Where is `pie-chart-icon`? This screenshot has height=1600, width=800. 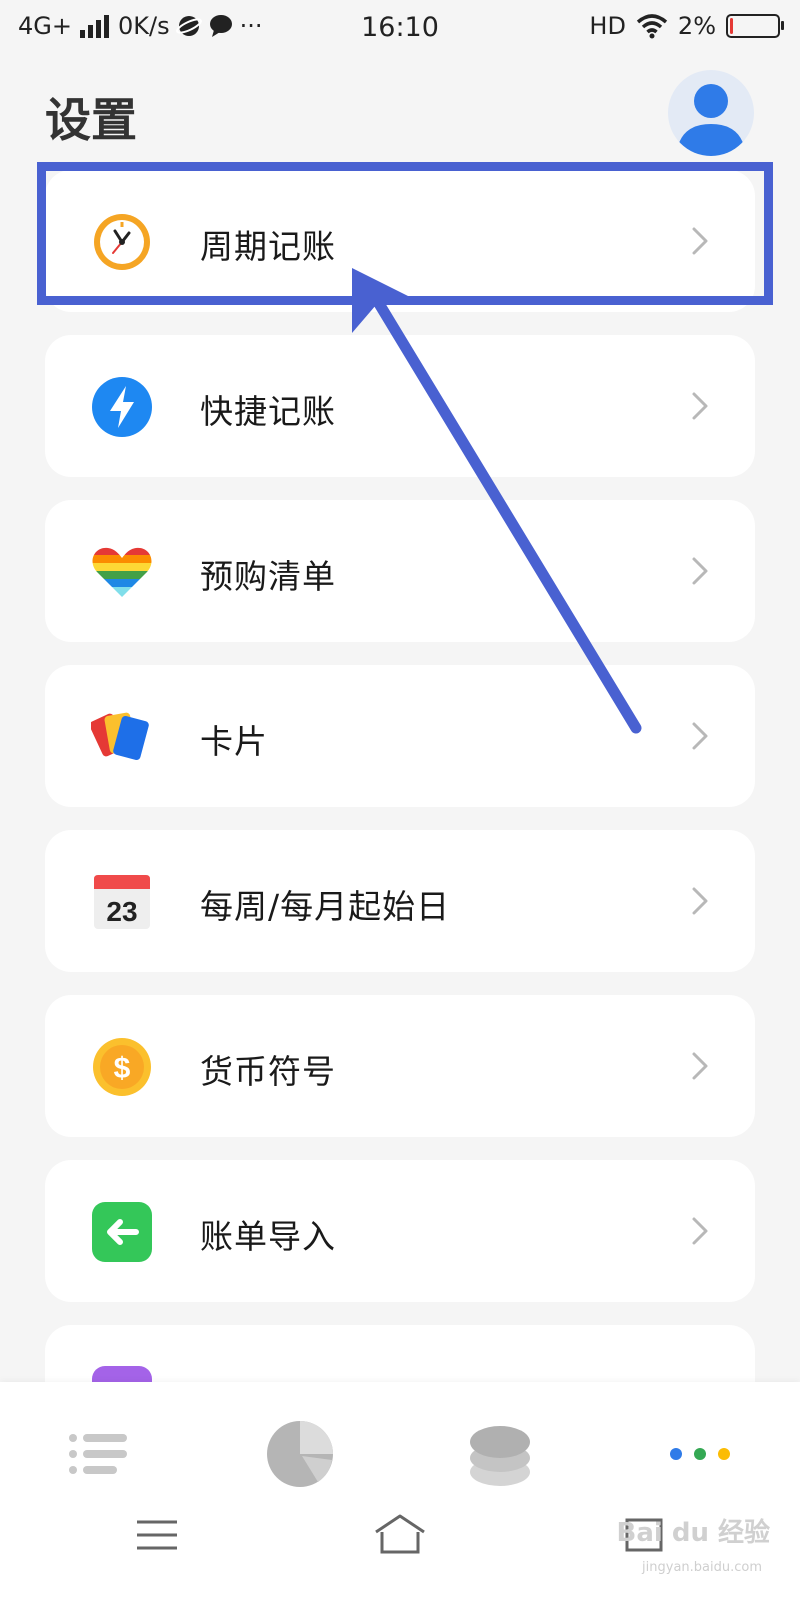 pie-chart-icon is located at coordinates (300, 1454).